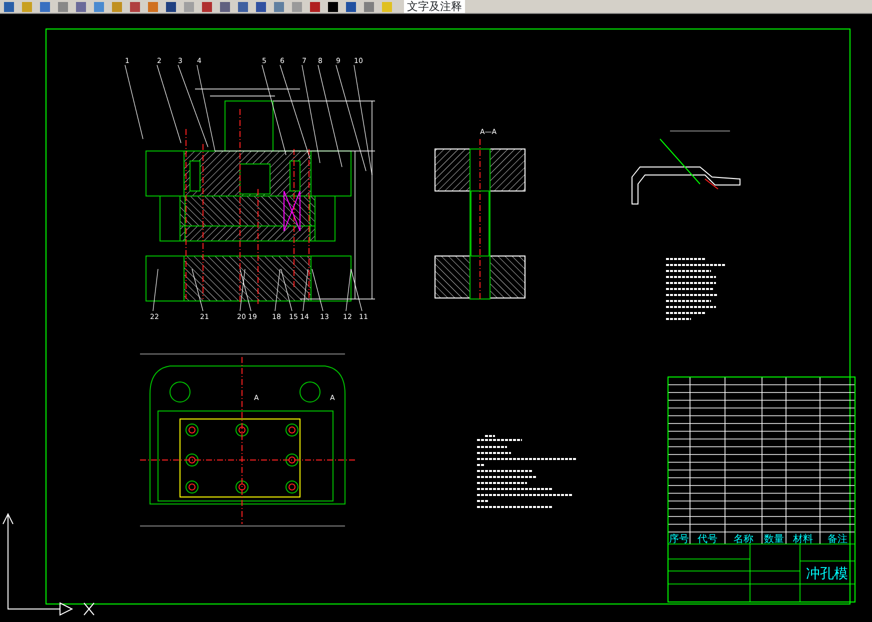 The width and height of the screenshot is (872, 622). What do you see at coordinates (434, 6) in the screenshot?
I see `layer-dropdown: 文字及注释` at bounding box center [434, 6].